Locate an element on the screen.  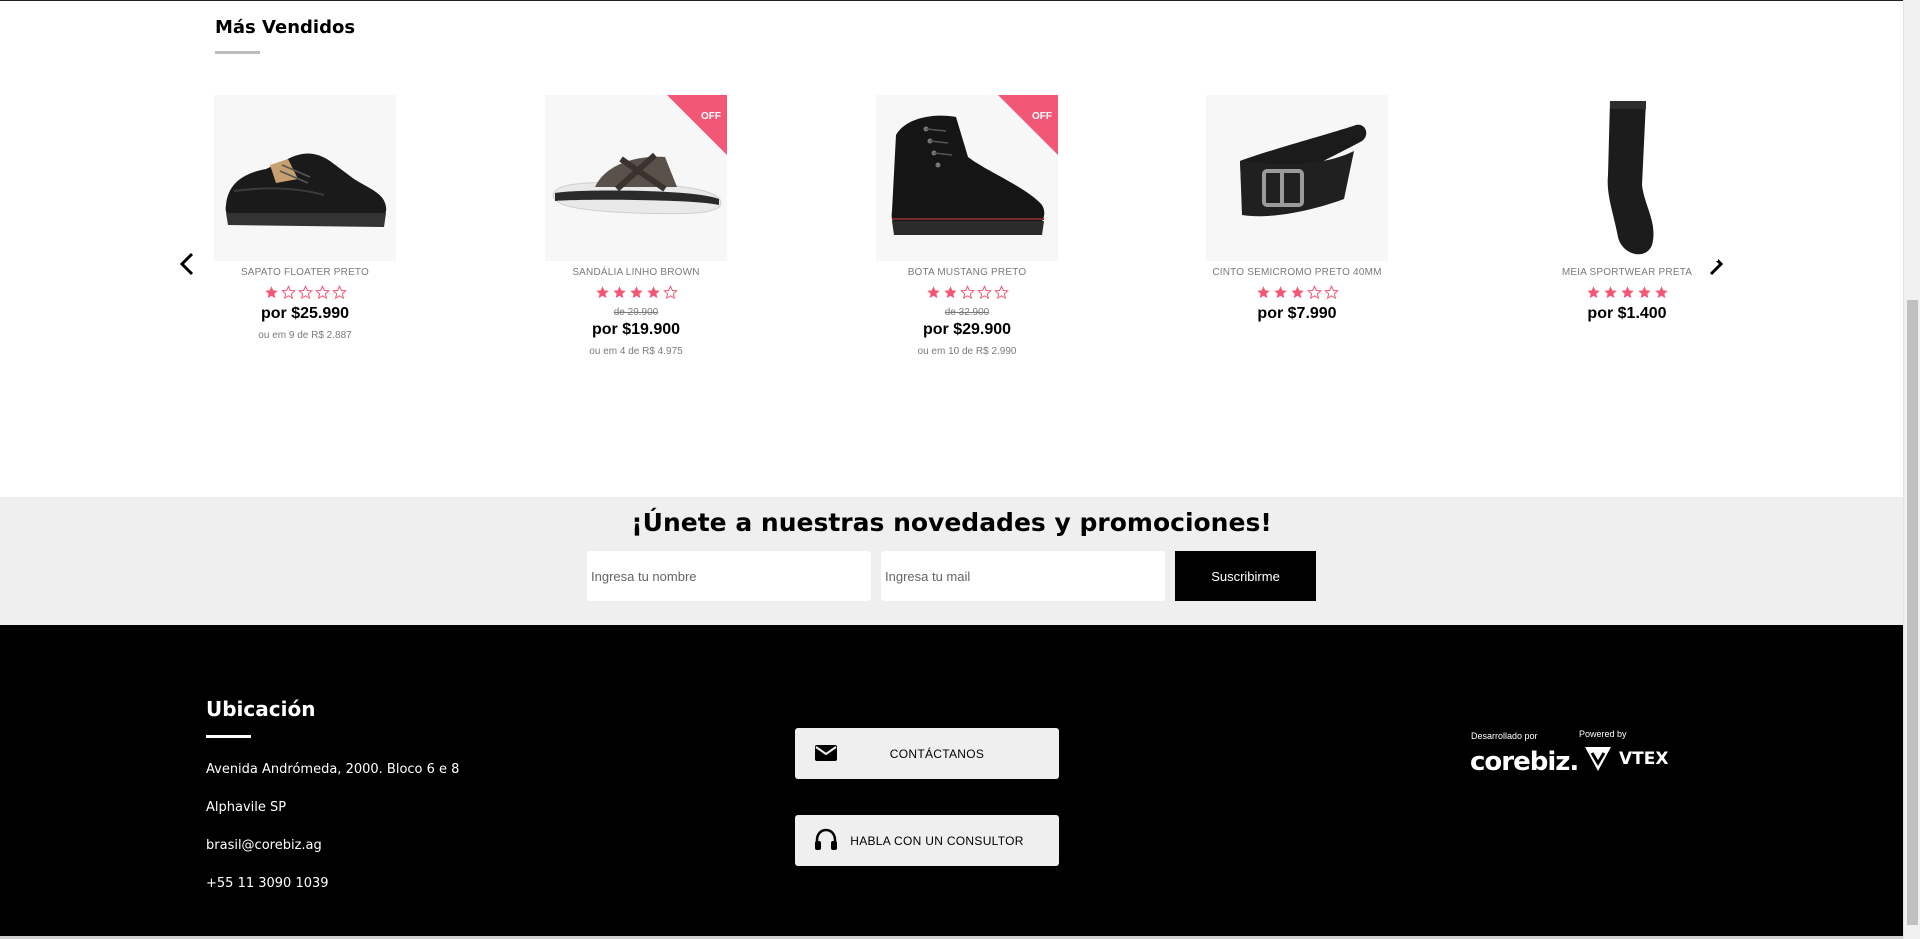
shoe-image is located at coordinates (306, 190).